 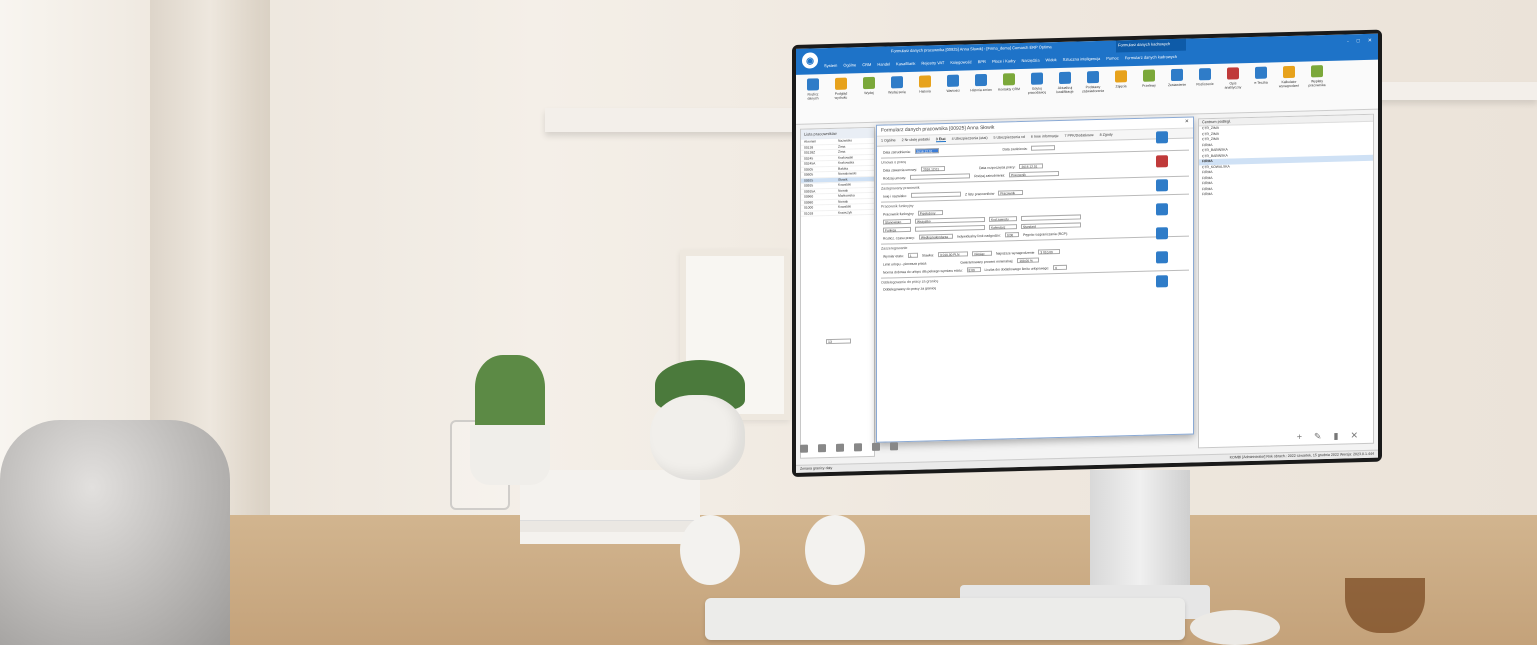 What do you see at coordinates (1289, 77) in the screenshot?
I see `ribbon-button: Kalkulator wynagrodzeń` at bounding box center [1289, 77].